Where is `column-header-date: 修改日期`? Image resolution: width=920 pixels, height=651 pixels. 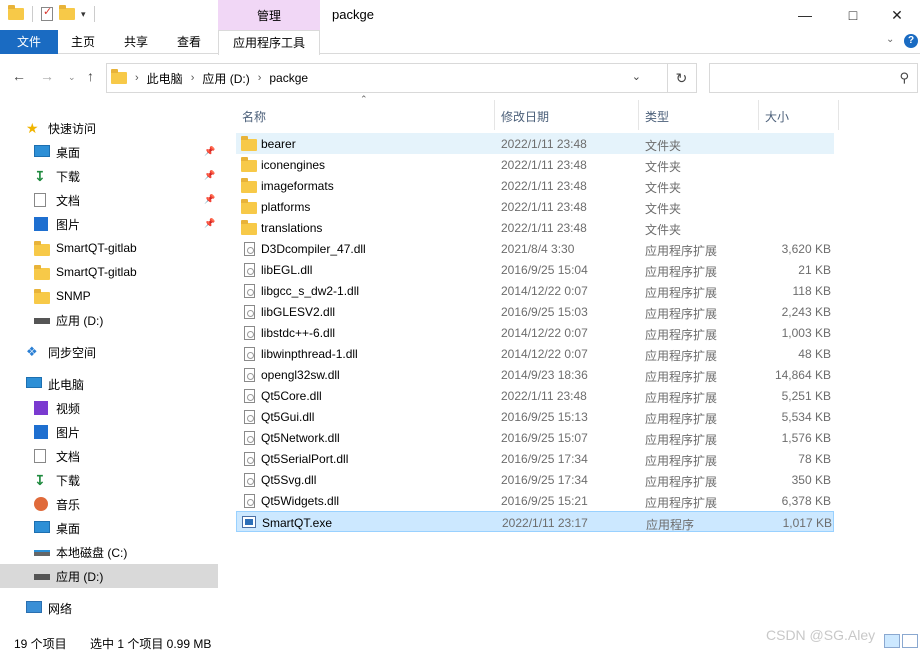 column-header-date: 修改日期 is located at coordinates (566, 117).